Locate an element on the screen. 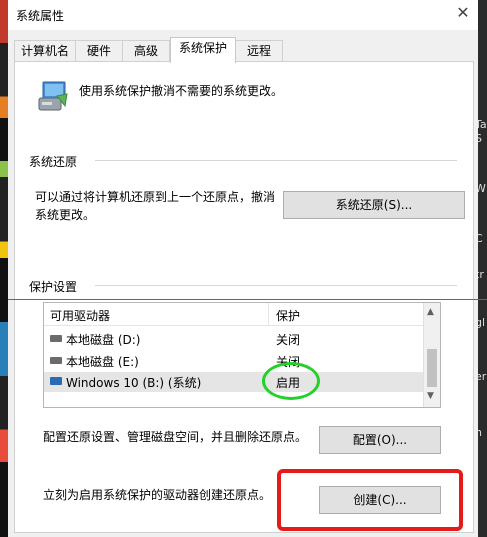 Image resolution: width=487 pixels, height=537 pixels. list-header: 可用驱动器 保护 is located at coordinates (234, 314).